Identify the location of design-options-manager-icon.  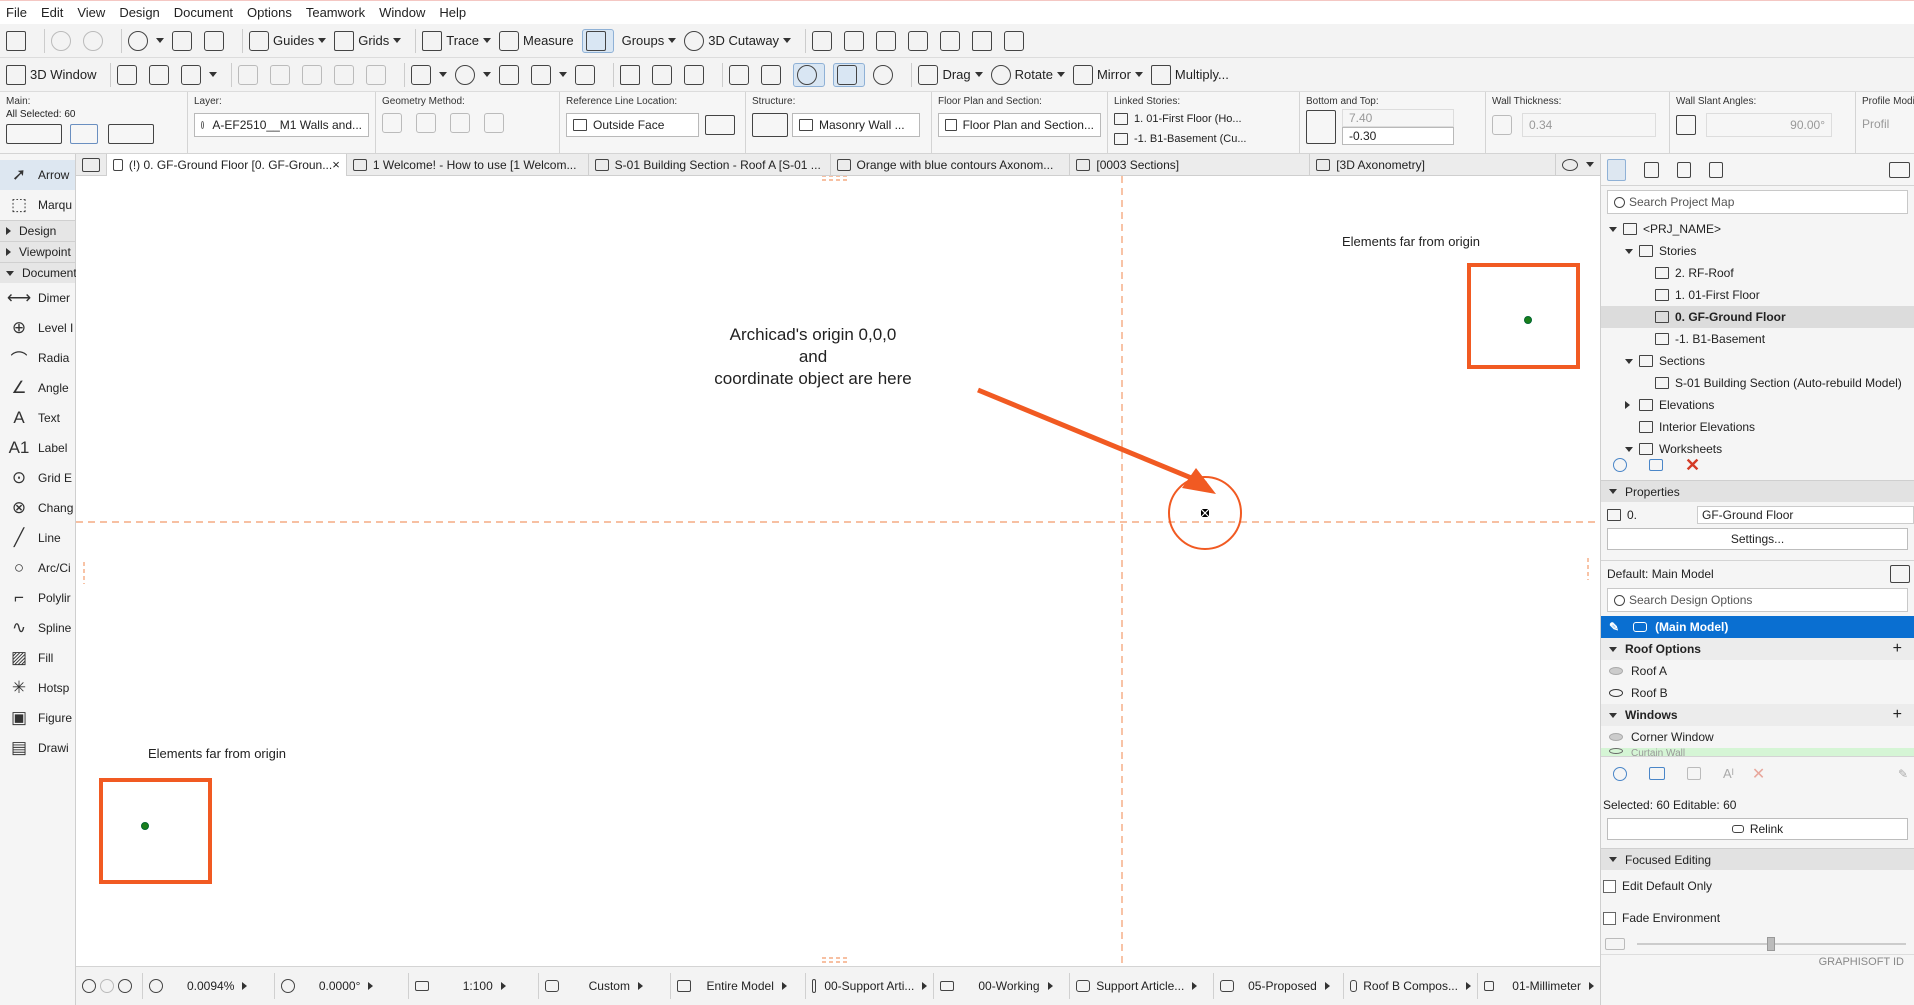
(1900, 573).